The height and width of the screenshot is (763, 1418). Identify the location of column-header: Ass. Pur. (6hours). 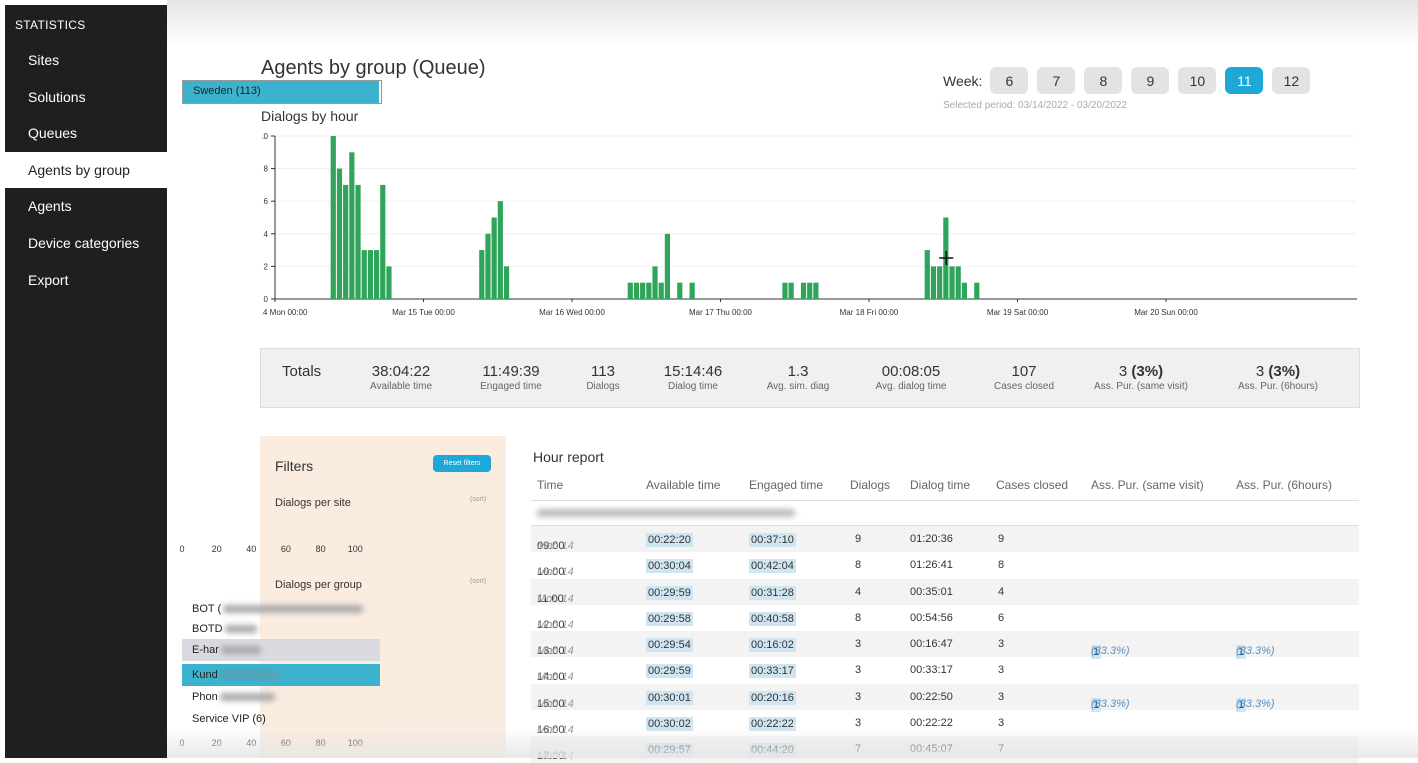
(1284, 485).